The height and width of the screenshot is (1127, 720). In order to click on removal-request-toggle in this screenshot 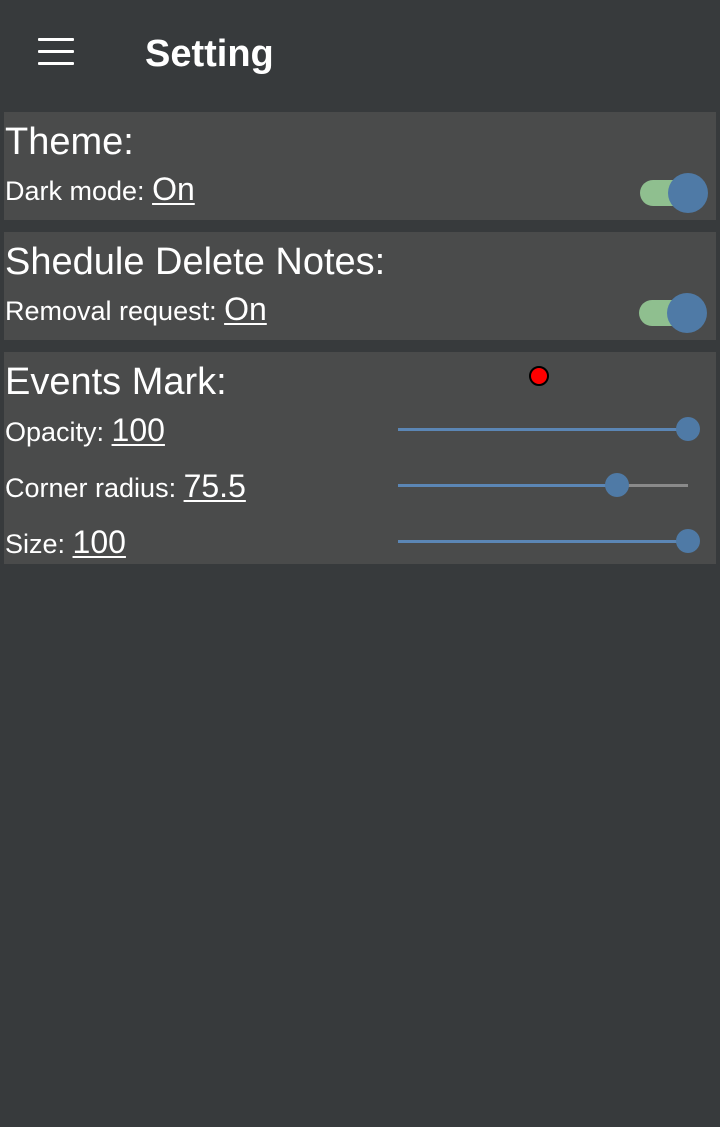, I will do `click(673, 313)`.